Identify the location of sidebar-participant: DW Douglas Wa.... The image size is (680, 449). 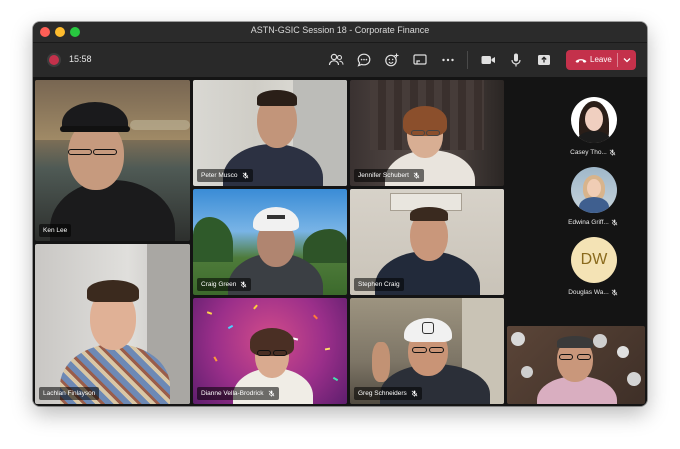
(593, 264).